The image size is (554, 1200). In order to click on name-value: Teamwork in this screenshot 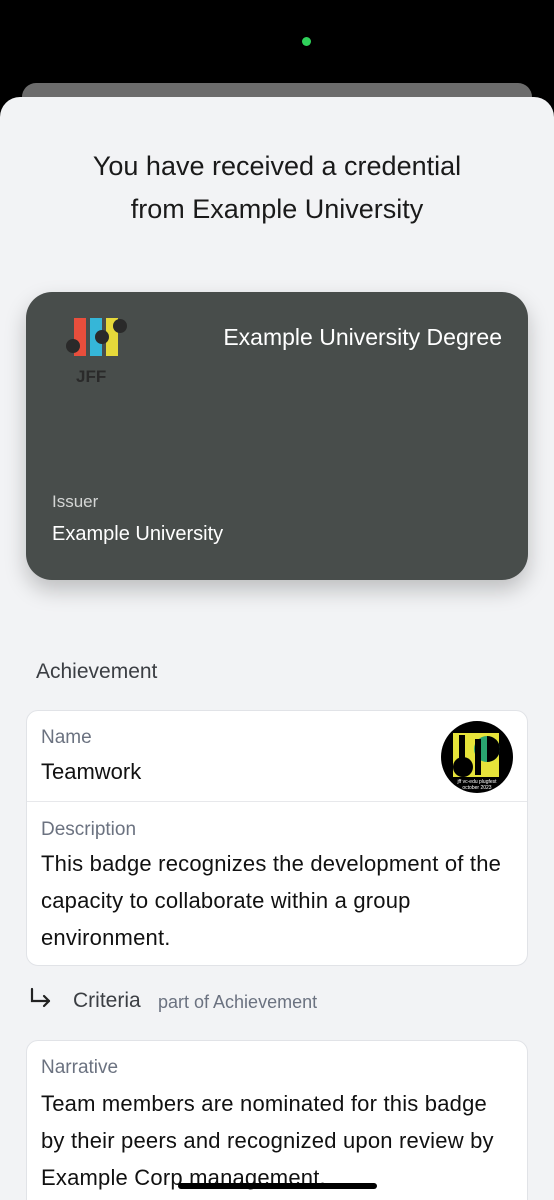, I will do `click(91, 771)`.